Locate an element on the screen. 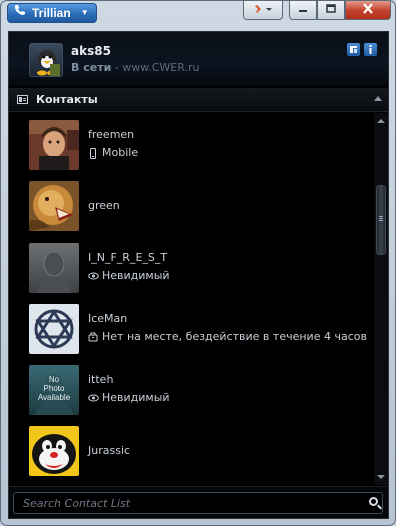 The height and width of the screenshot is (526, 396). maximize-icon is located at coordinates (331, 10).